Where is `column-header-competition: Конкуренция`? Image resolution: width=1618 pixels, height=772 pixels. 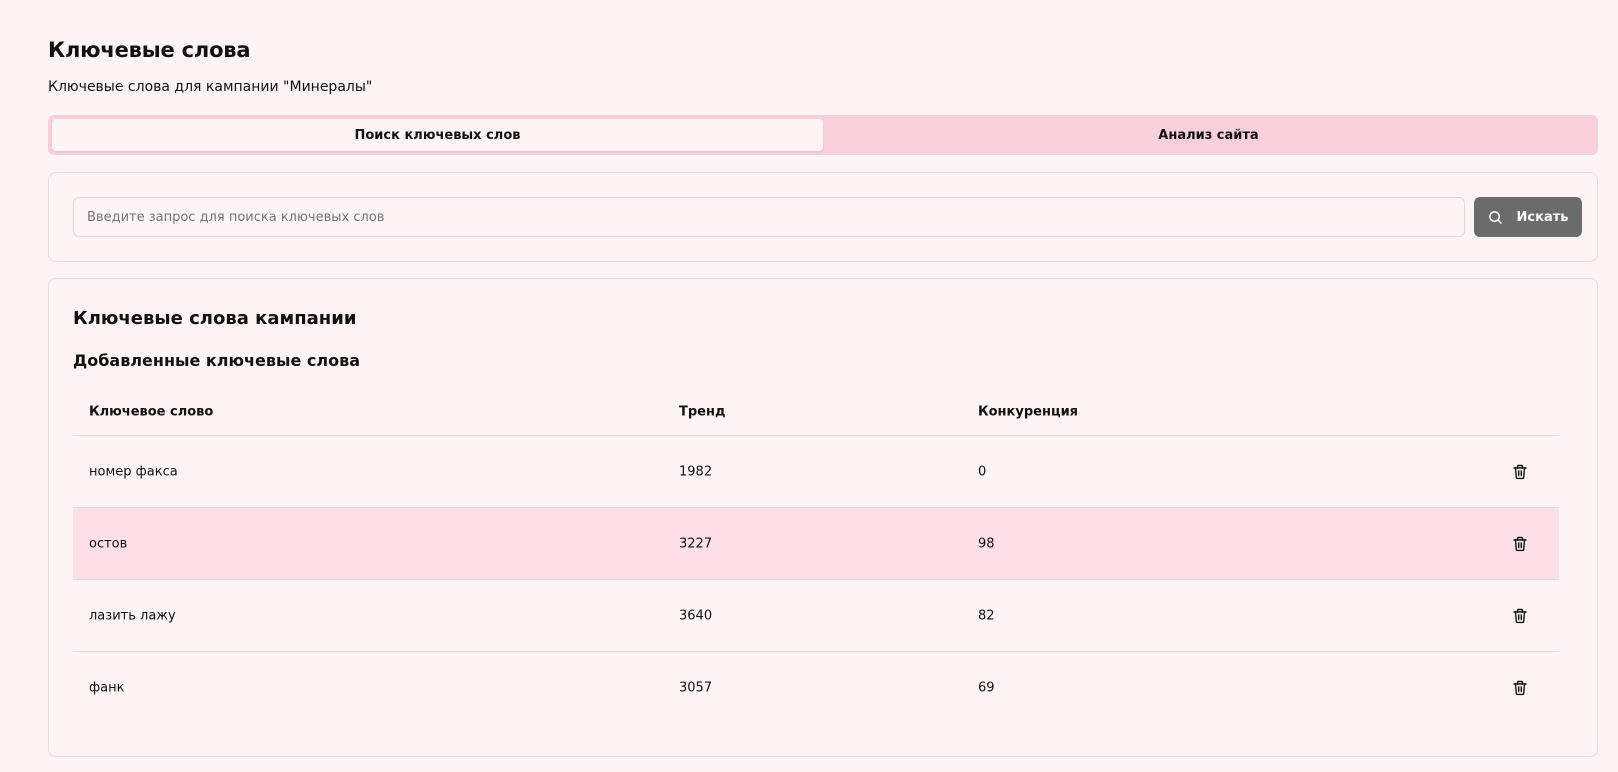
column-header-competition: Конкуренция is located at coordinates (1028, 412).